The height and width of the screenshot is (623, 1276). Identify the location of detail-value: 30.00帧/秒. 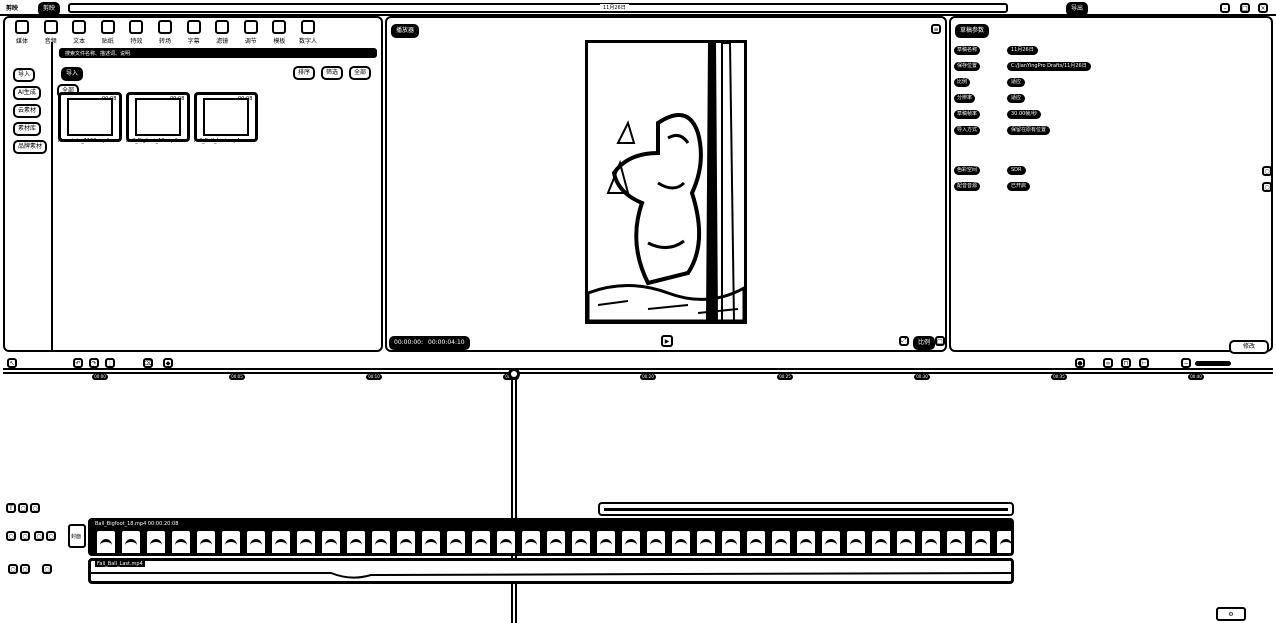
(1024, 114).